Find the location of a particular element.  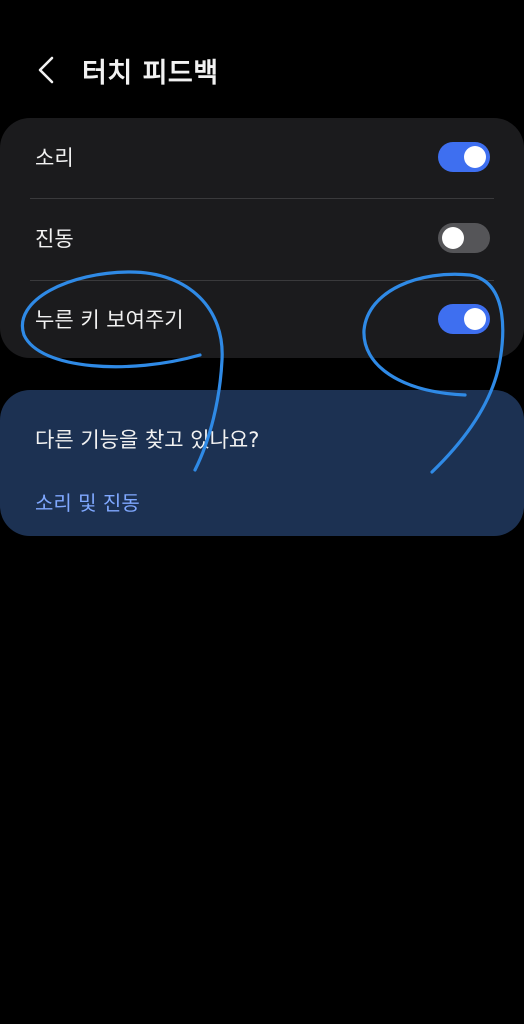

app-header: 터치 피드백 is located at coordinates (262, 70).